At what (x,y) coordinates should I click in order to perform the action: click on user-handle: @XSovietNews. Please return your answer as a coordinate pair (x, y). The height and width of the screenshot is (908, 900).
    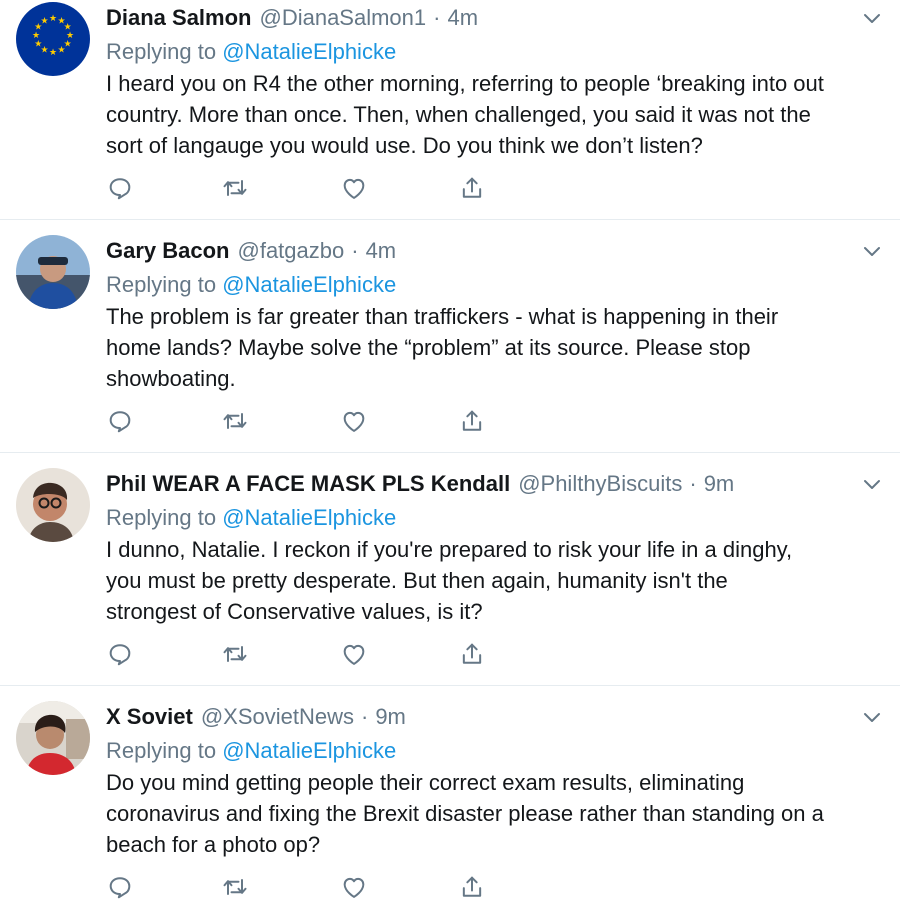
    Looking at the image, I should click on (277, 717).